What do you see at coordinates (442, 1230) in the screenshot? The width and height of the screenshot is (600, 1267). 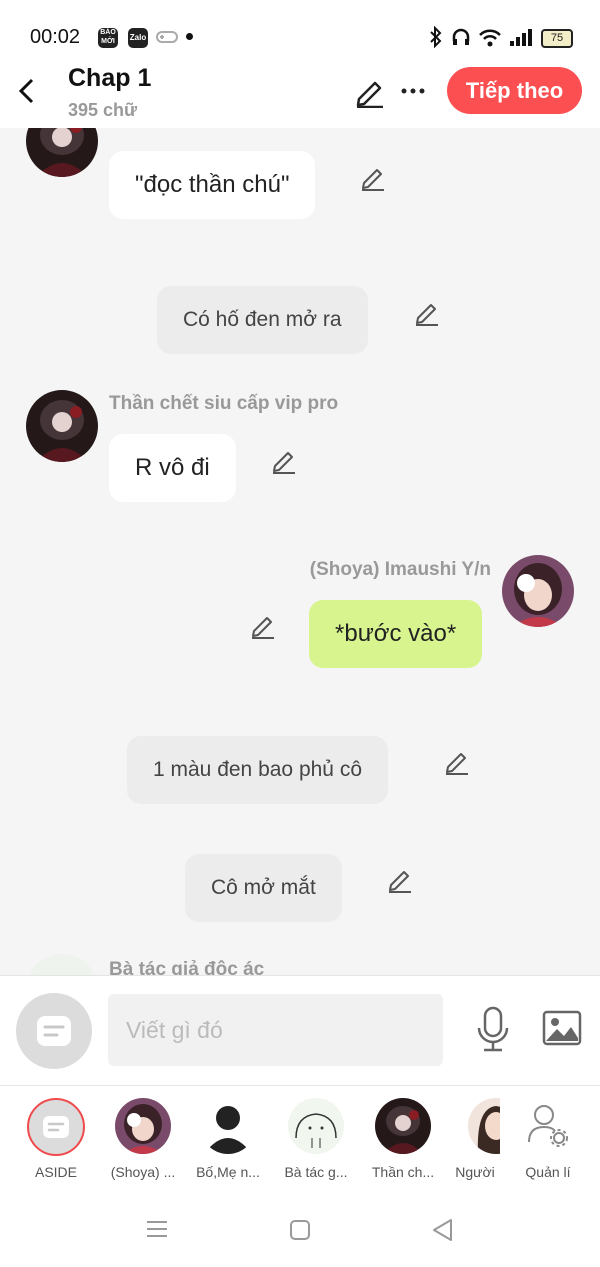 I see `back-nav-icon` at bounding box center [442, 1230].